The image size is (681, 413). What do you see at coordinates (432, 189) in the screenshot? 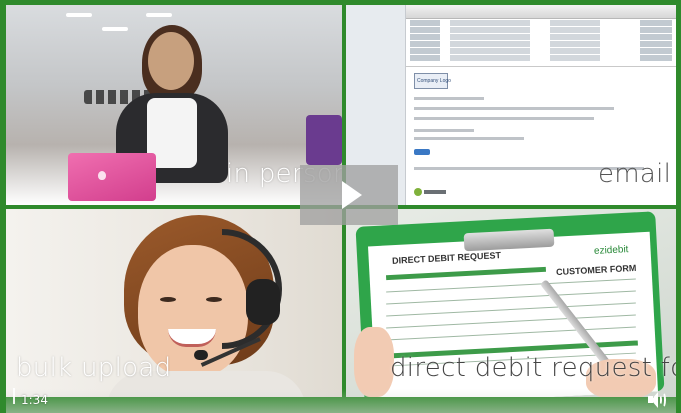
I see `ezidebit-logo: ezidebit` at bounding box center [432, 189].